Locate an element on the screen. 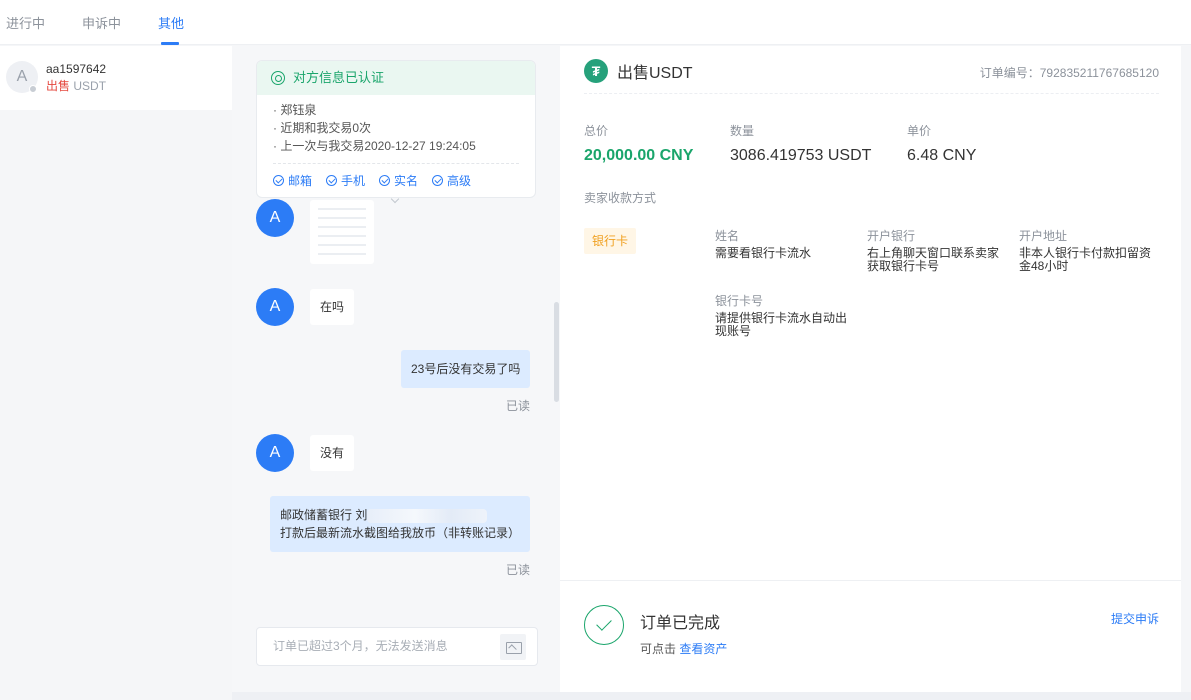  order-number-value: 792835211767685120 is located at coordinates (1099, 73).